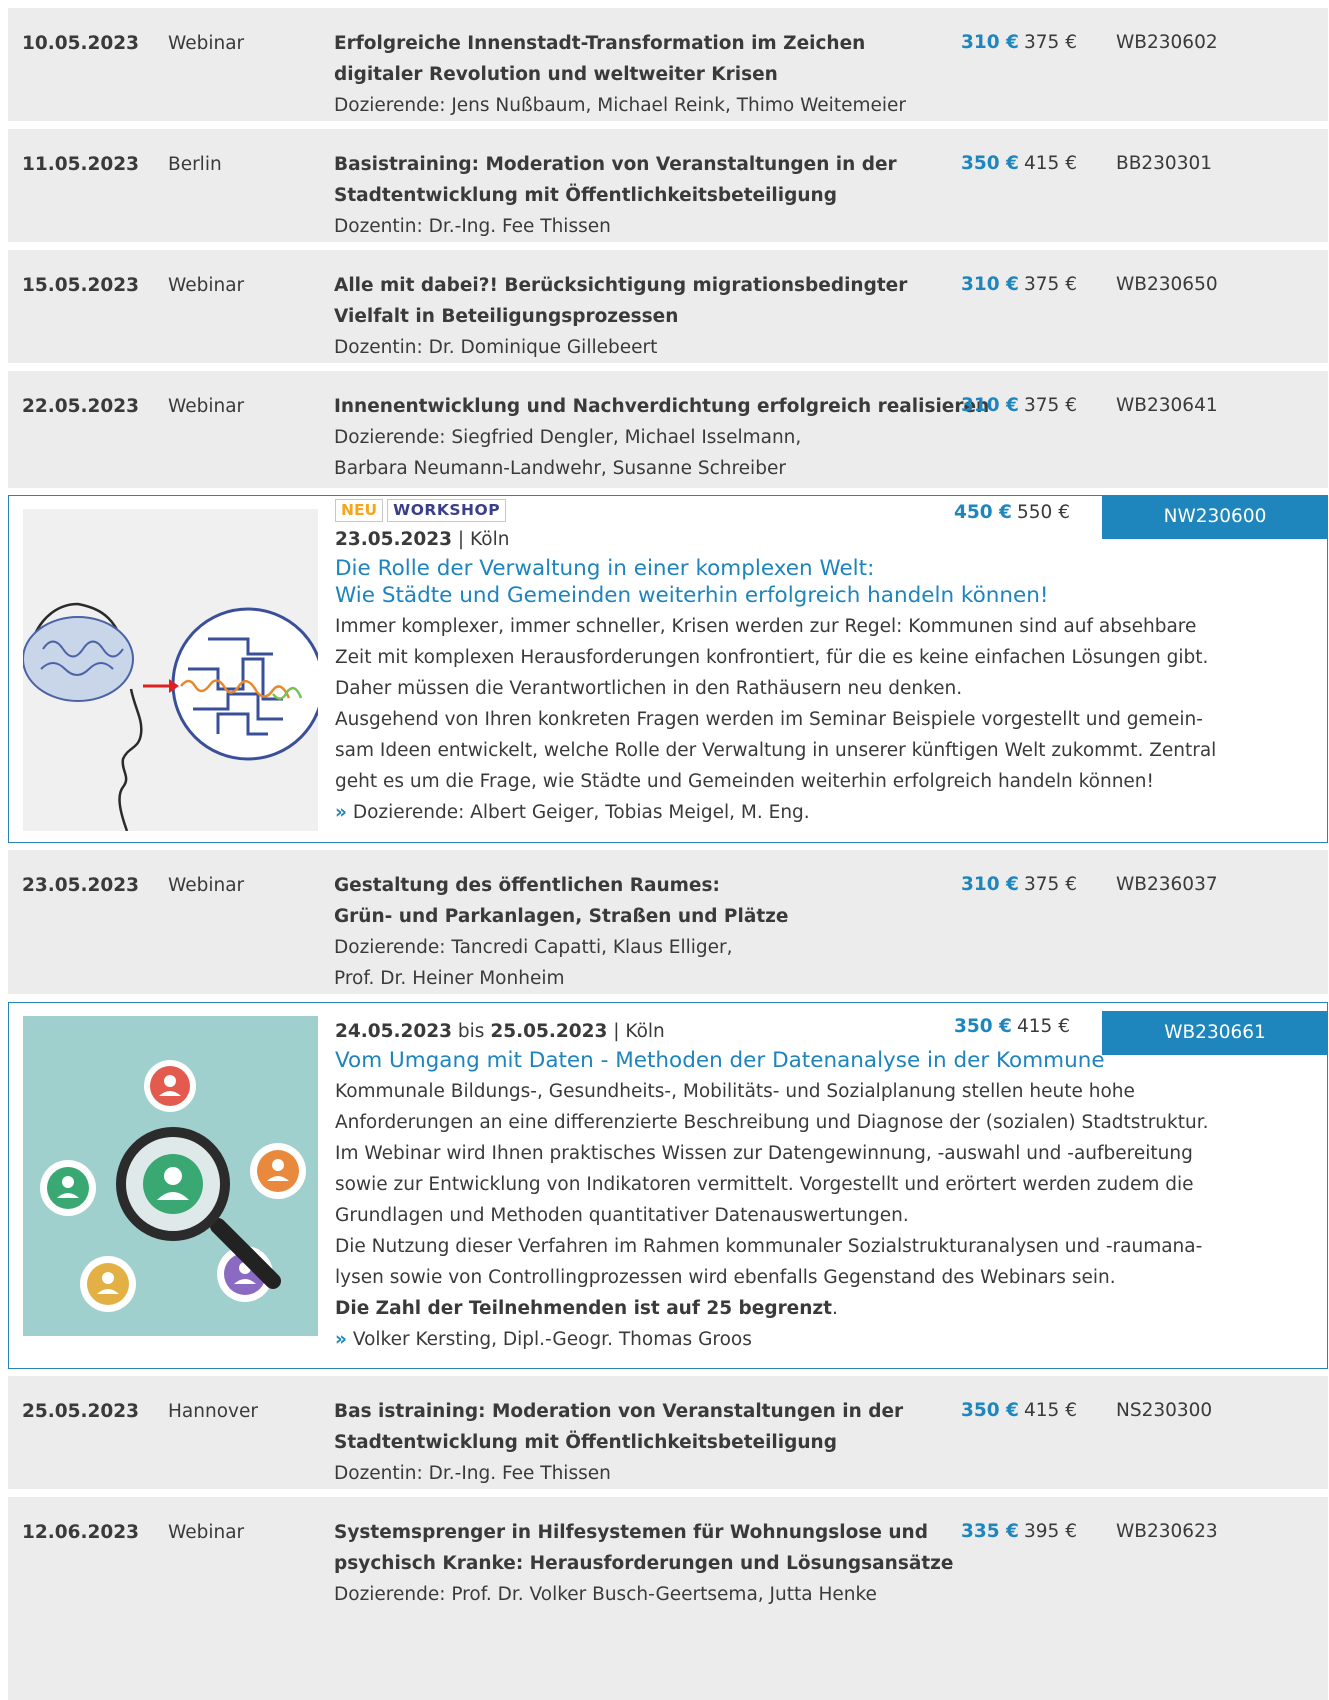 The height and width of the screenshot is (1700, 1329). Describe the element at coordinates (1164, 163) in the screenshot. I see `course-code: BB230301` at that location.